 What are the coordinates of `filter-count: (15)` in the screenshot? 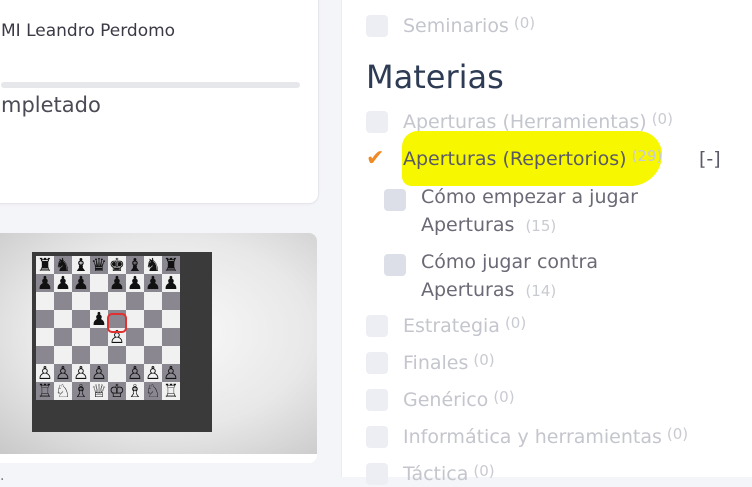 It's located at (541, 226).